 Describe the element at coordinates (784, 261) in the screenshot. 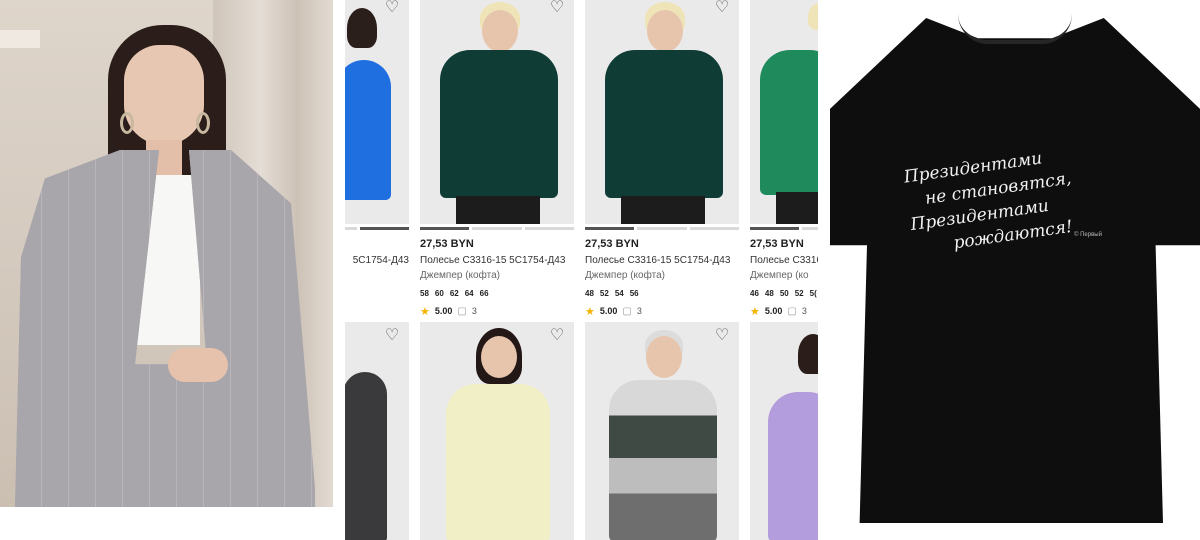

I see `product-title: Полесье С3316` at that location.